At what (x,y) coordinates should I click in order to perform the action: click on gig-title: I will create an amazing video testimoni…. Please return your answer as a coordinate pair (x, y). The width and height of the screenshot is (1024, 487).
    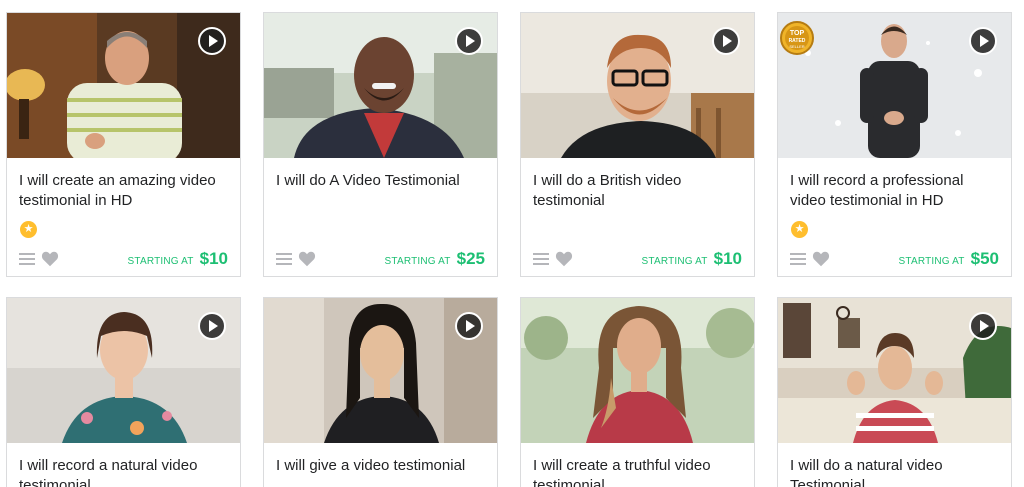
    Looking at the image, I should click on (123, 191).